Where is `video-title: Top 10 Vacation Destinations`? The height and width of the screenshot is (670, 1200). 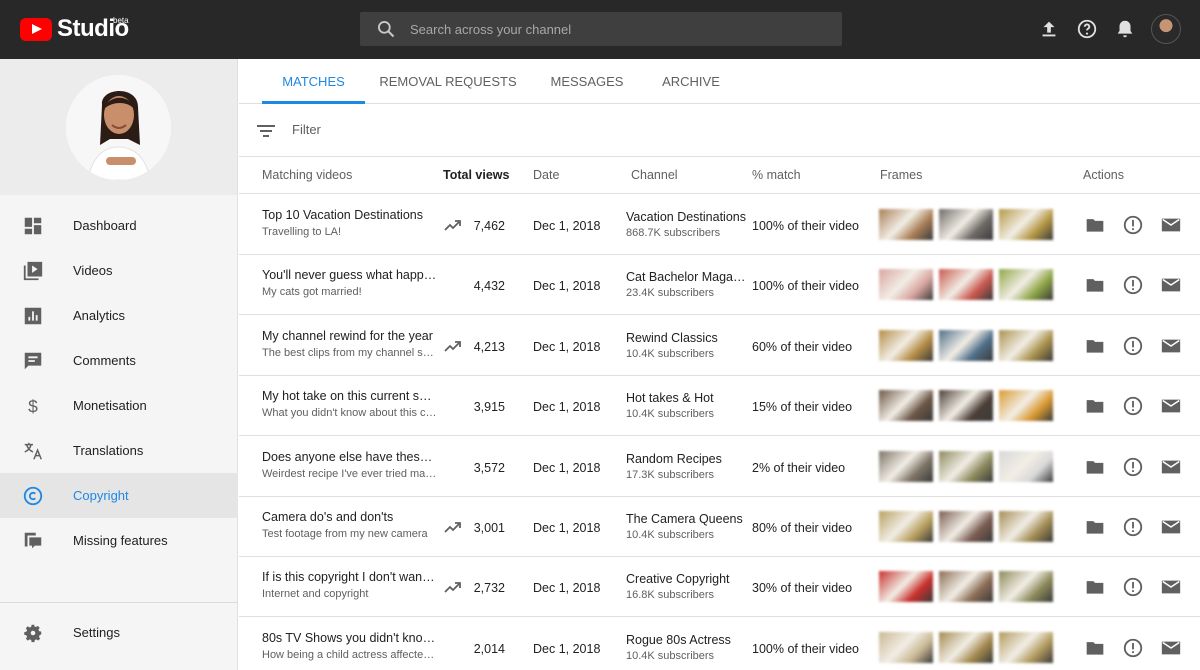 video-title: Top 10 Vacation Destinations is located at coordinates (349, 215).